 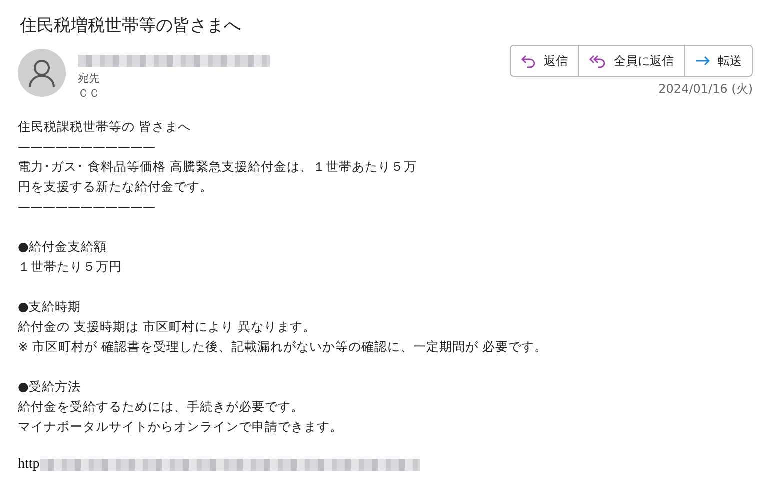 What do you see at coordinates (718, 61) in the screenshot?
I see `forward-button: 転送` at bounding box center [718, 61].